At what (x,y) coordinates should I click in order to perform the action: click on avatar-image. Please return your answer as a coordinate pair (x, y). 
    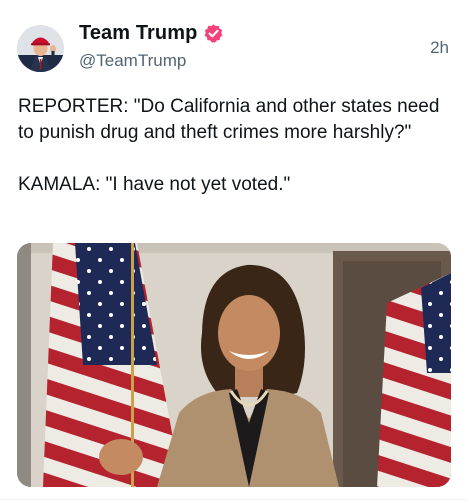
    Looking at the image, I should click on (40, 48).